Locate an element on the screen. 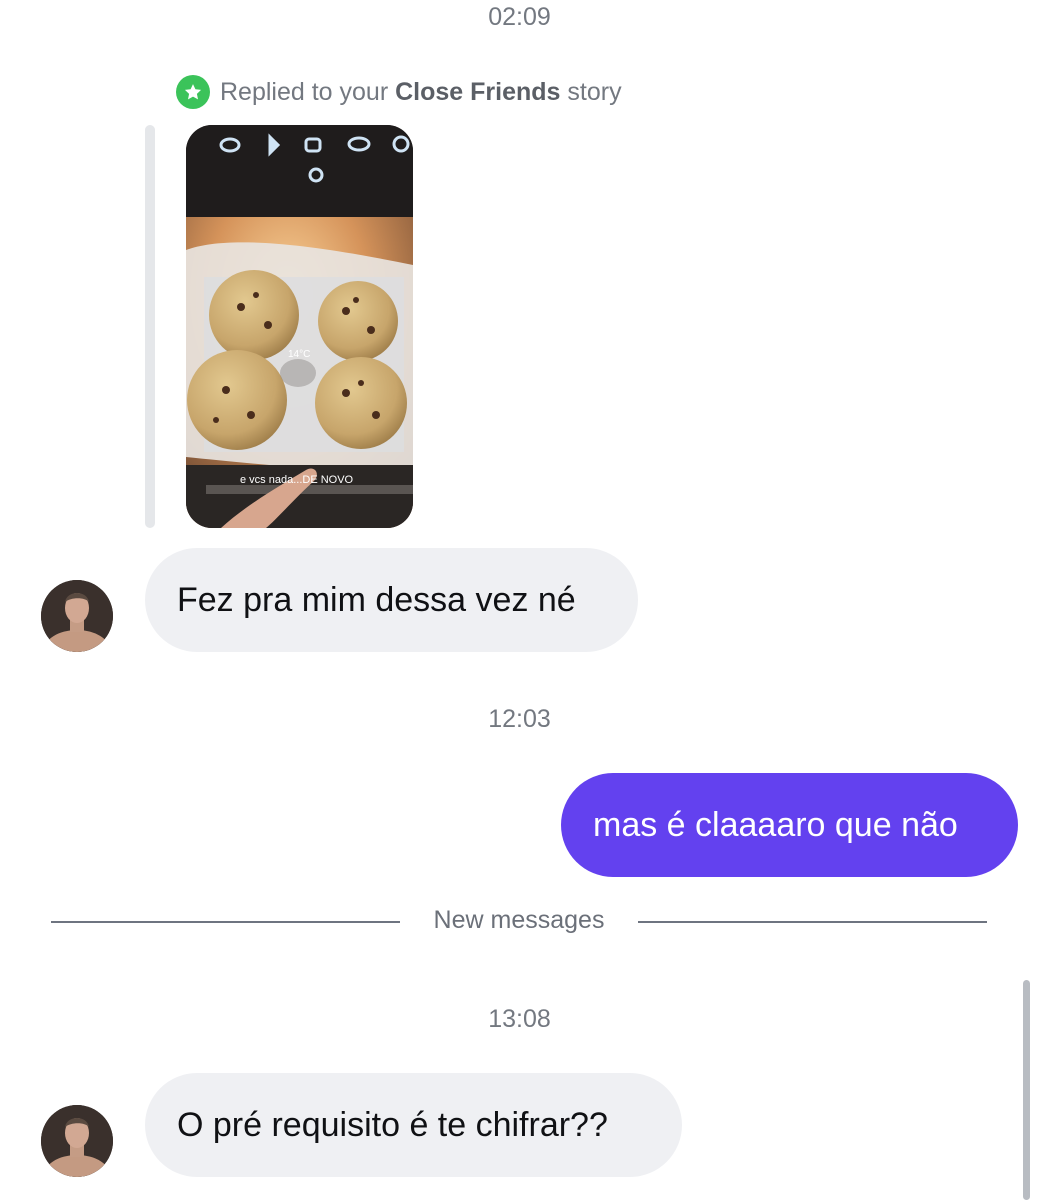 The width and height of the screenshot is (1039, 1200). new-messages-divider: New messages is located at coordinates (519, 920).